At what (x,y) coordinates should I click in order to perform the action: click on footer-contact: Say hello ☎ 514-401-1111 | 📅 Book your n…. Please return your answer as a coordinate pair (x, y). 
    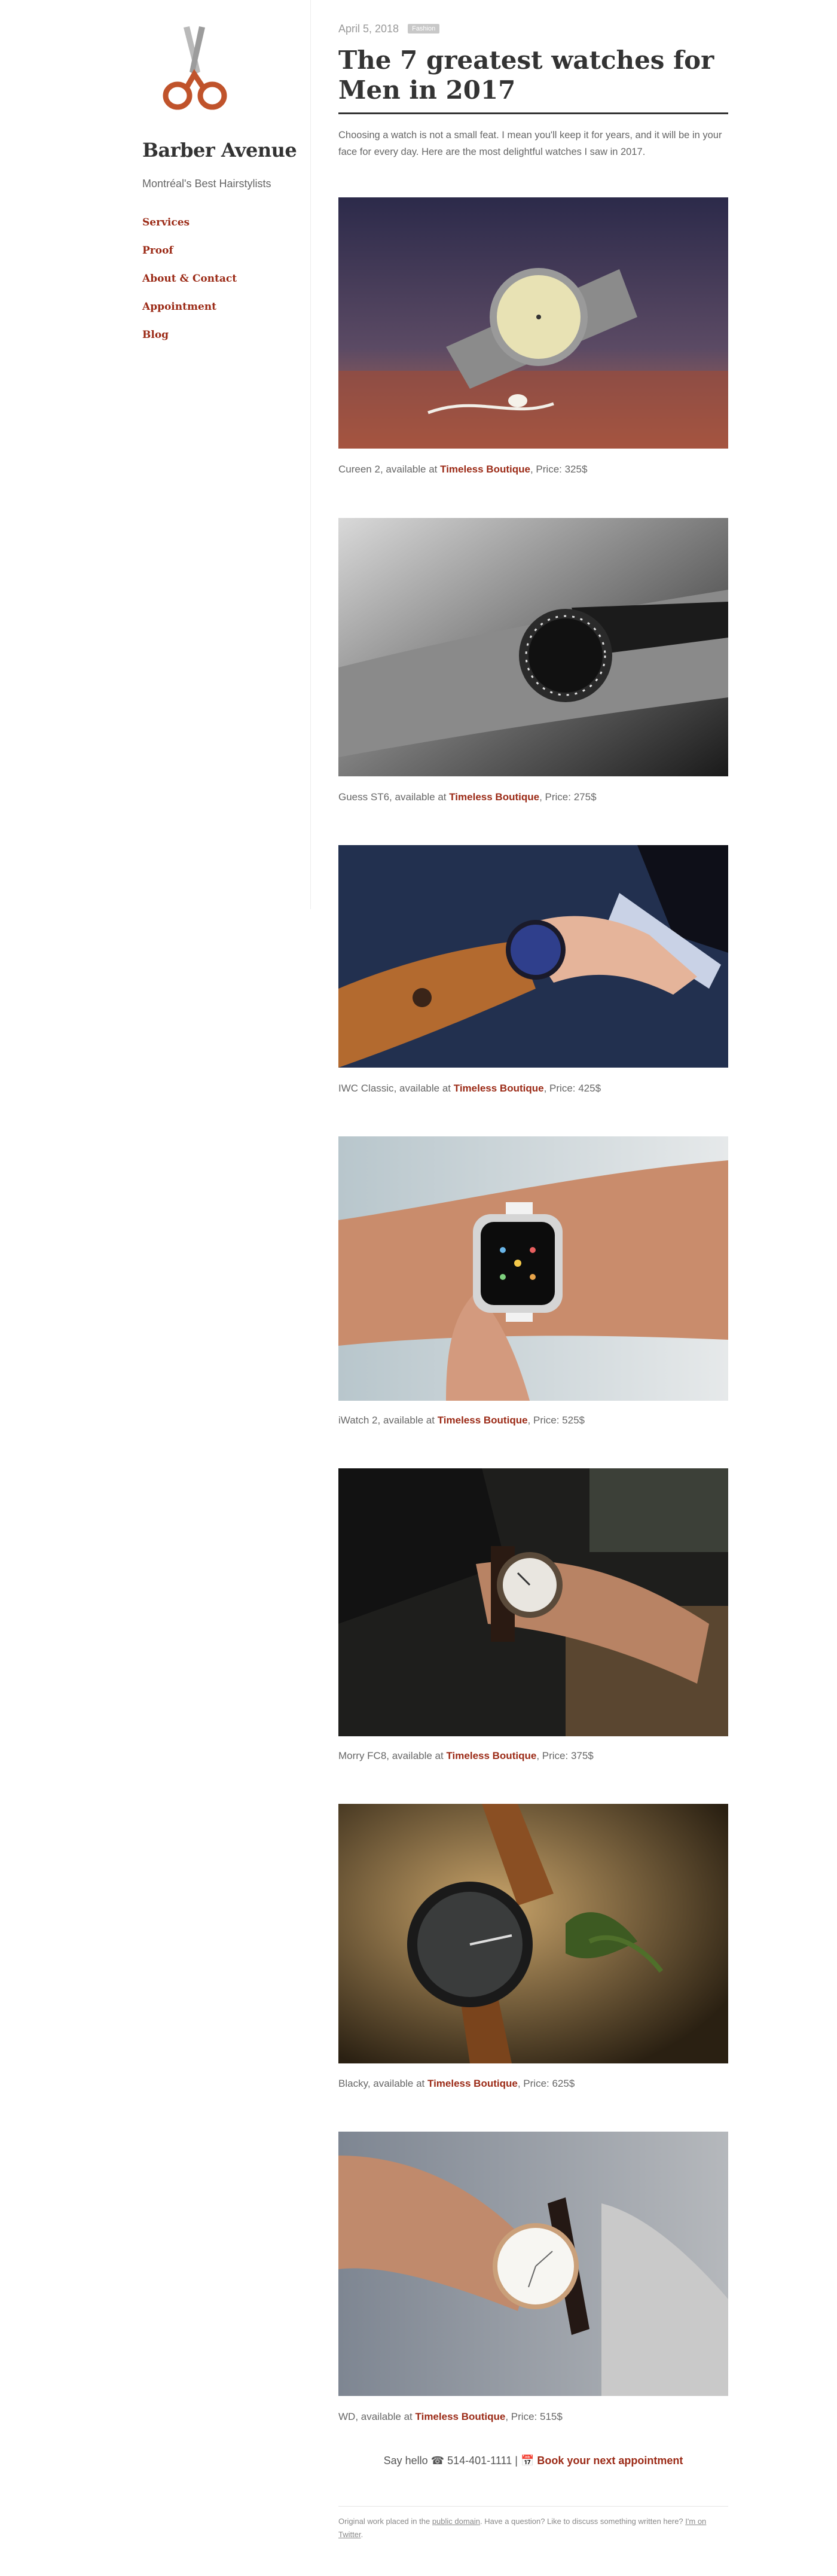
    Looking at the image, I should click on (533, 2461).